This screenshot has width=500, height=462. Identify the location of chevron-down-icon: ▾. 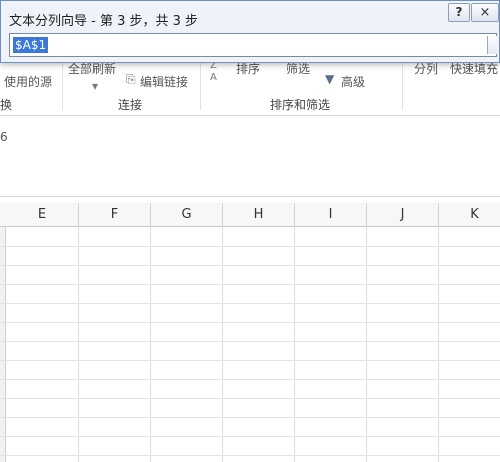
(95, 86).